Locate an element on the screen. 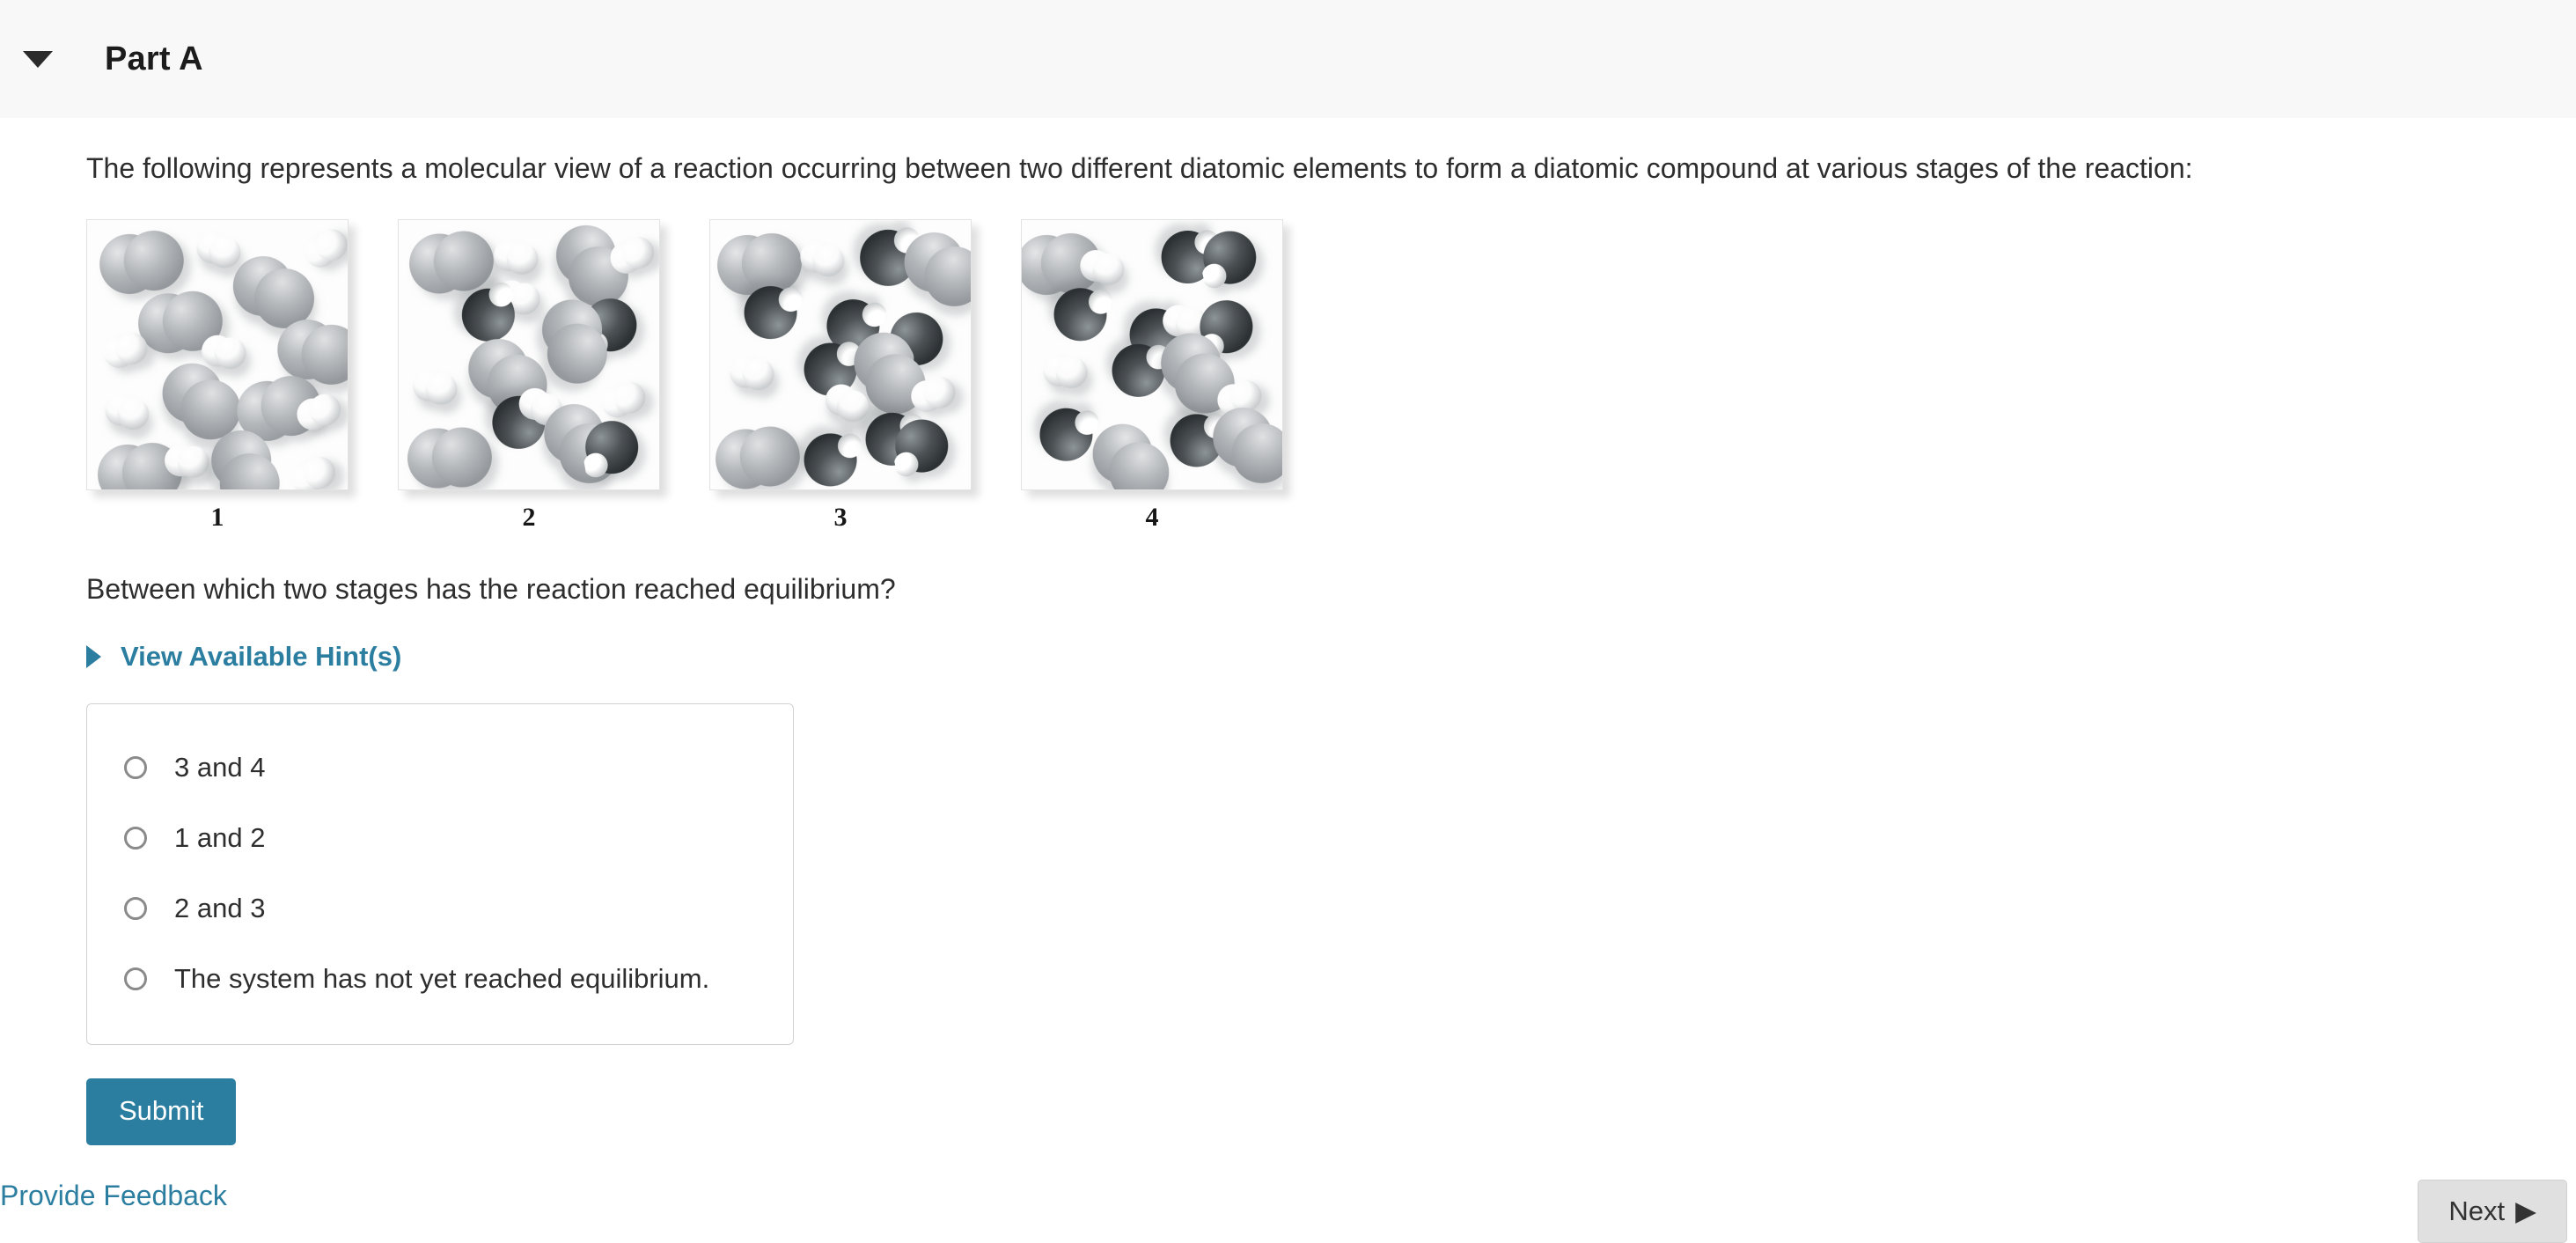  molecular-panel: 4 is located at coordinates (1152, 376).